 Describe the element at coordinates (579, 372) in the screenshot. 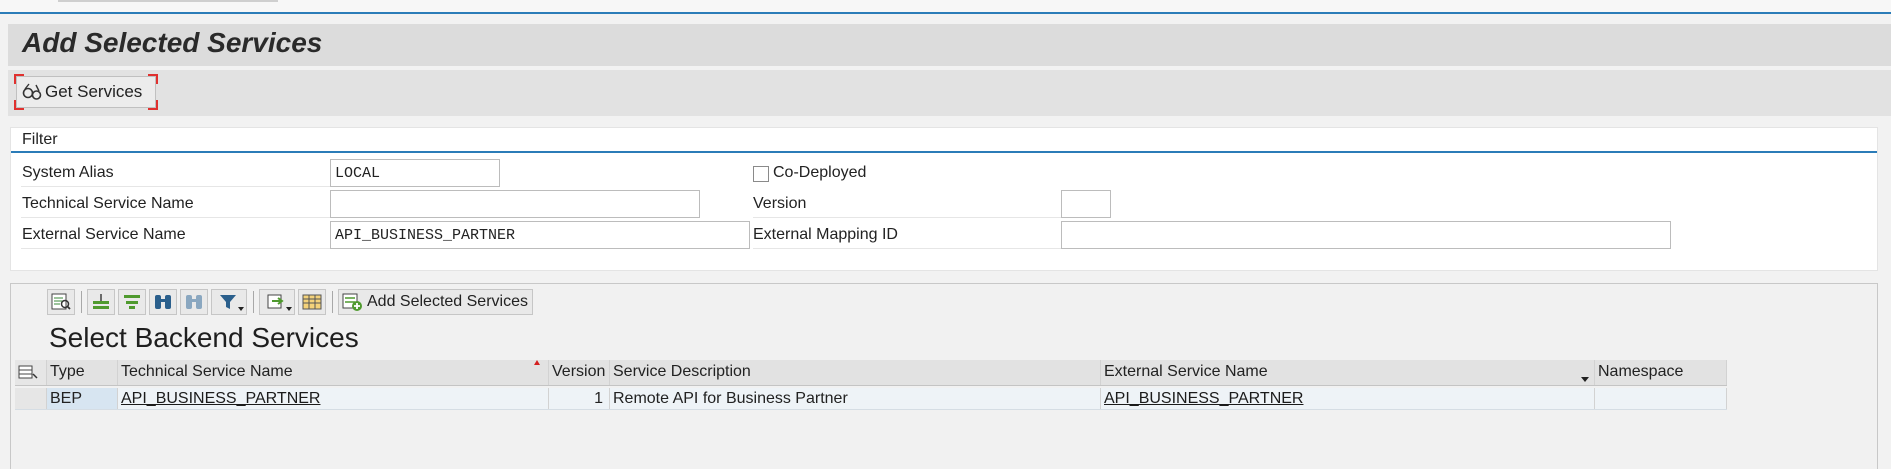

I see `column-header-version: Version` at that location.